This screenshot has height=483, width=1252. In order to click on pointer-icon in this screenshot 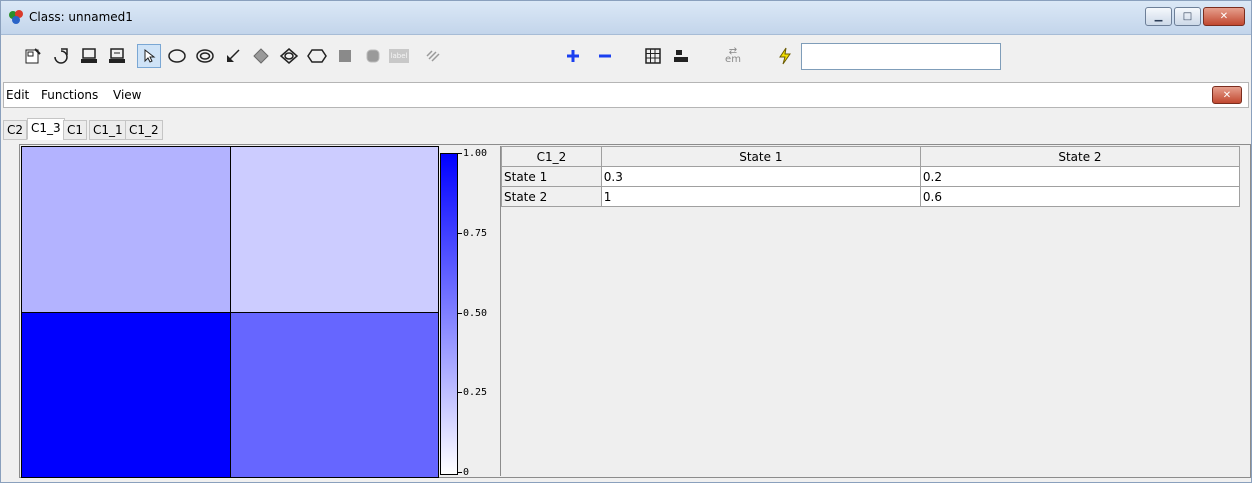, I will do `click(150, 55)`.